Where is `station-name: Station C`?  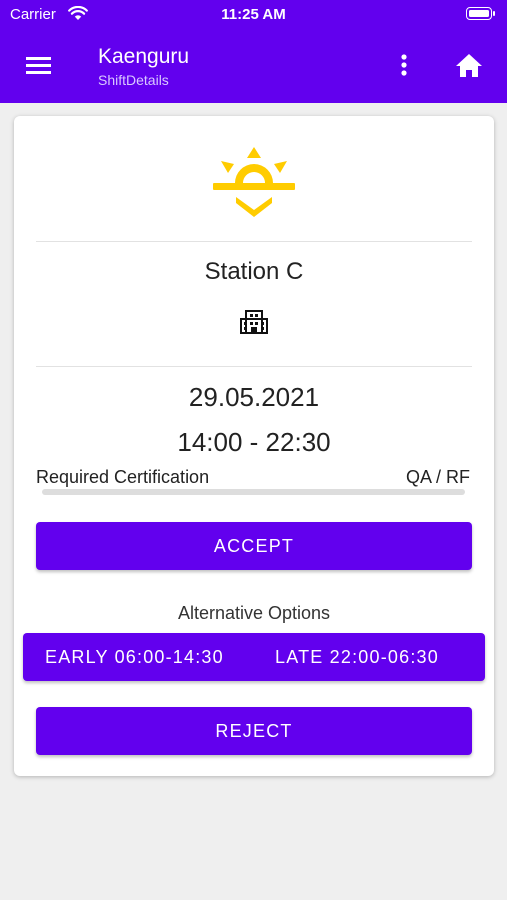
station-name: Station C is located at coordinates (254, 271).